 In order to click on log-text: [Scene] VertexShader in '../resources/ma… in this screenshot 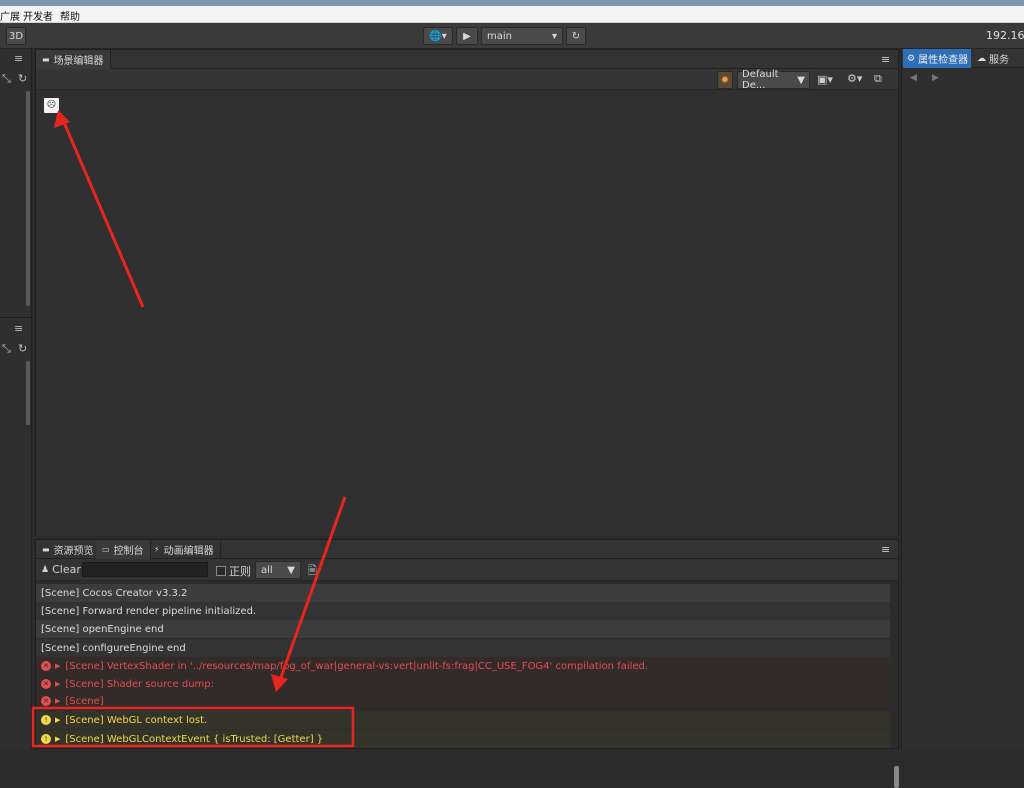, I will do `click(357, 666)`.